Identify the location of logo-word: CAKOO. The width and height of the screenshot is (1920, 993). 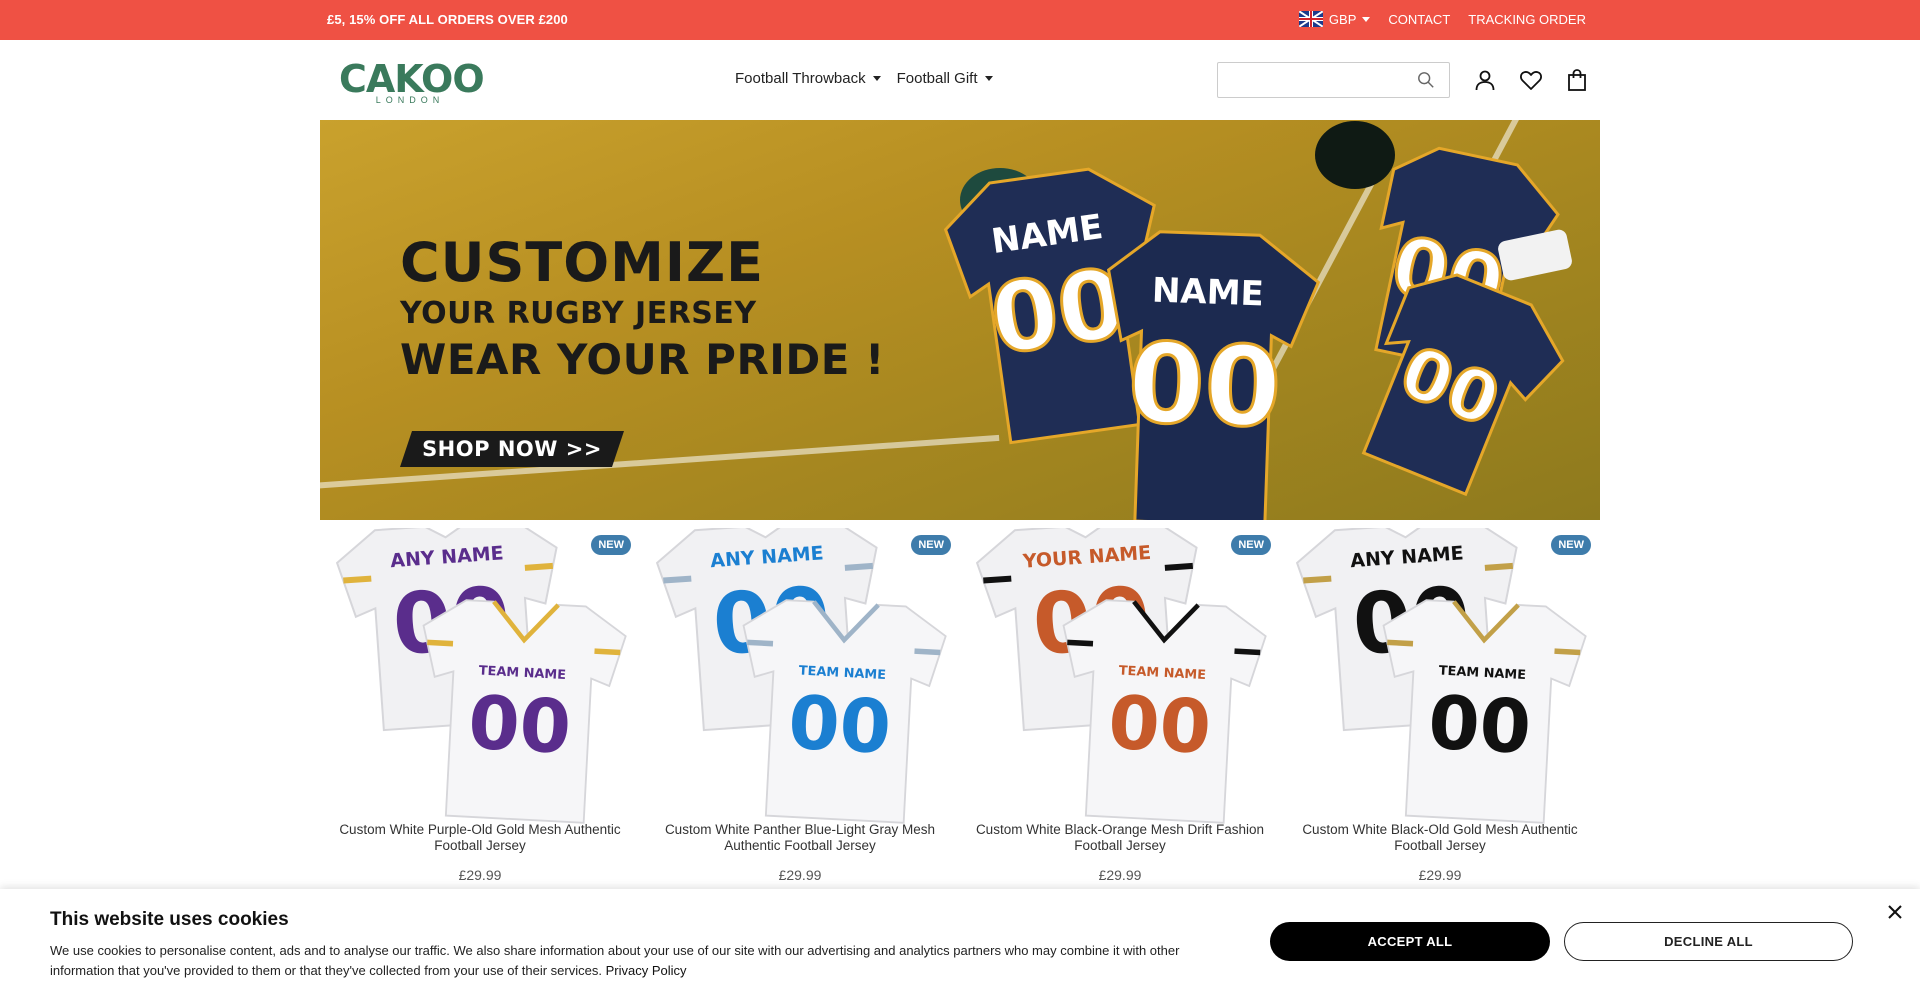
(412, 79).